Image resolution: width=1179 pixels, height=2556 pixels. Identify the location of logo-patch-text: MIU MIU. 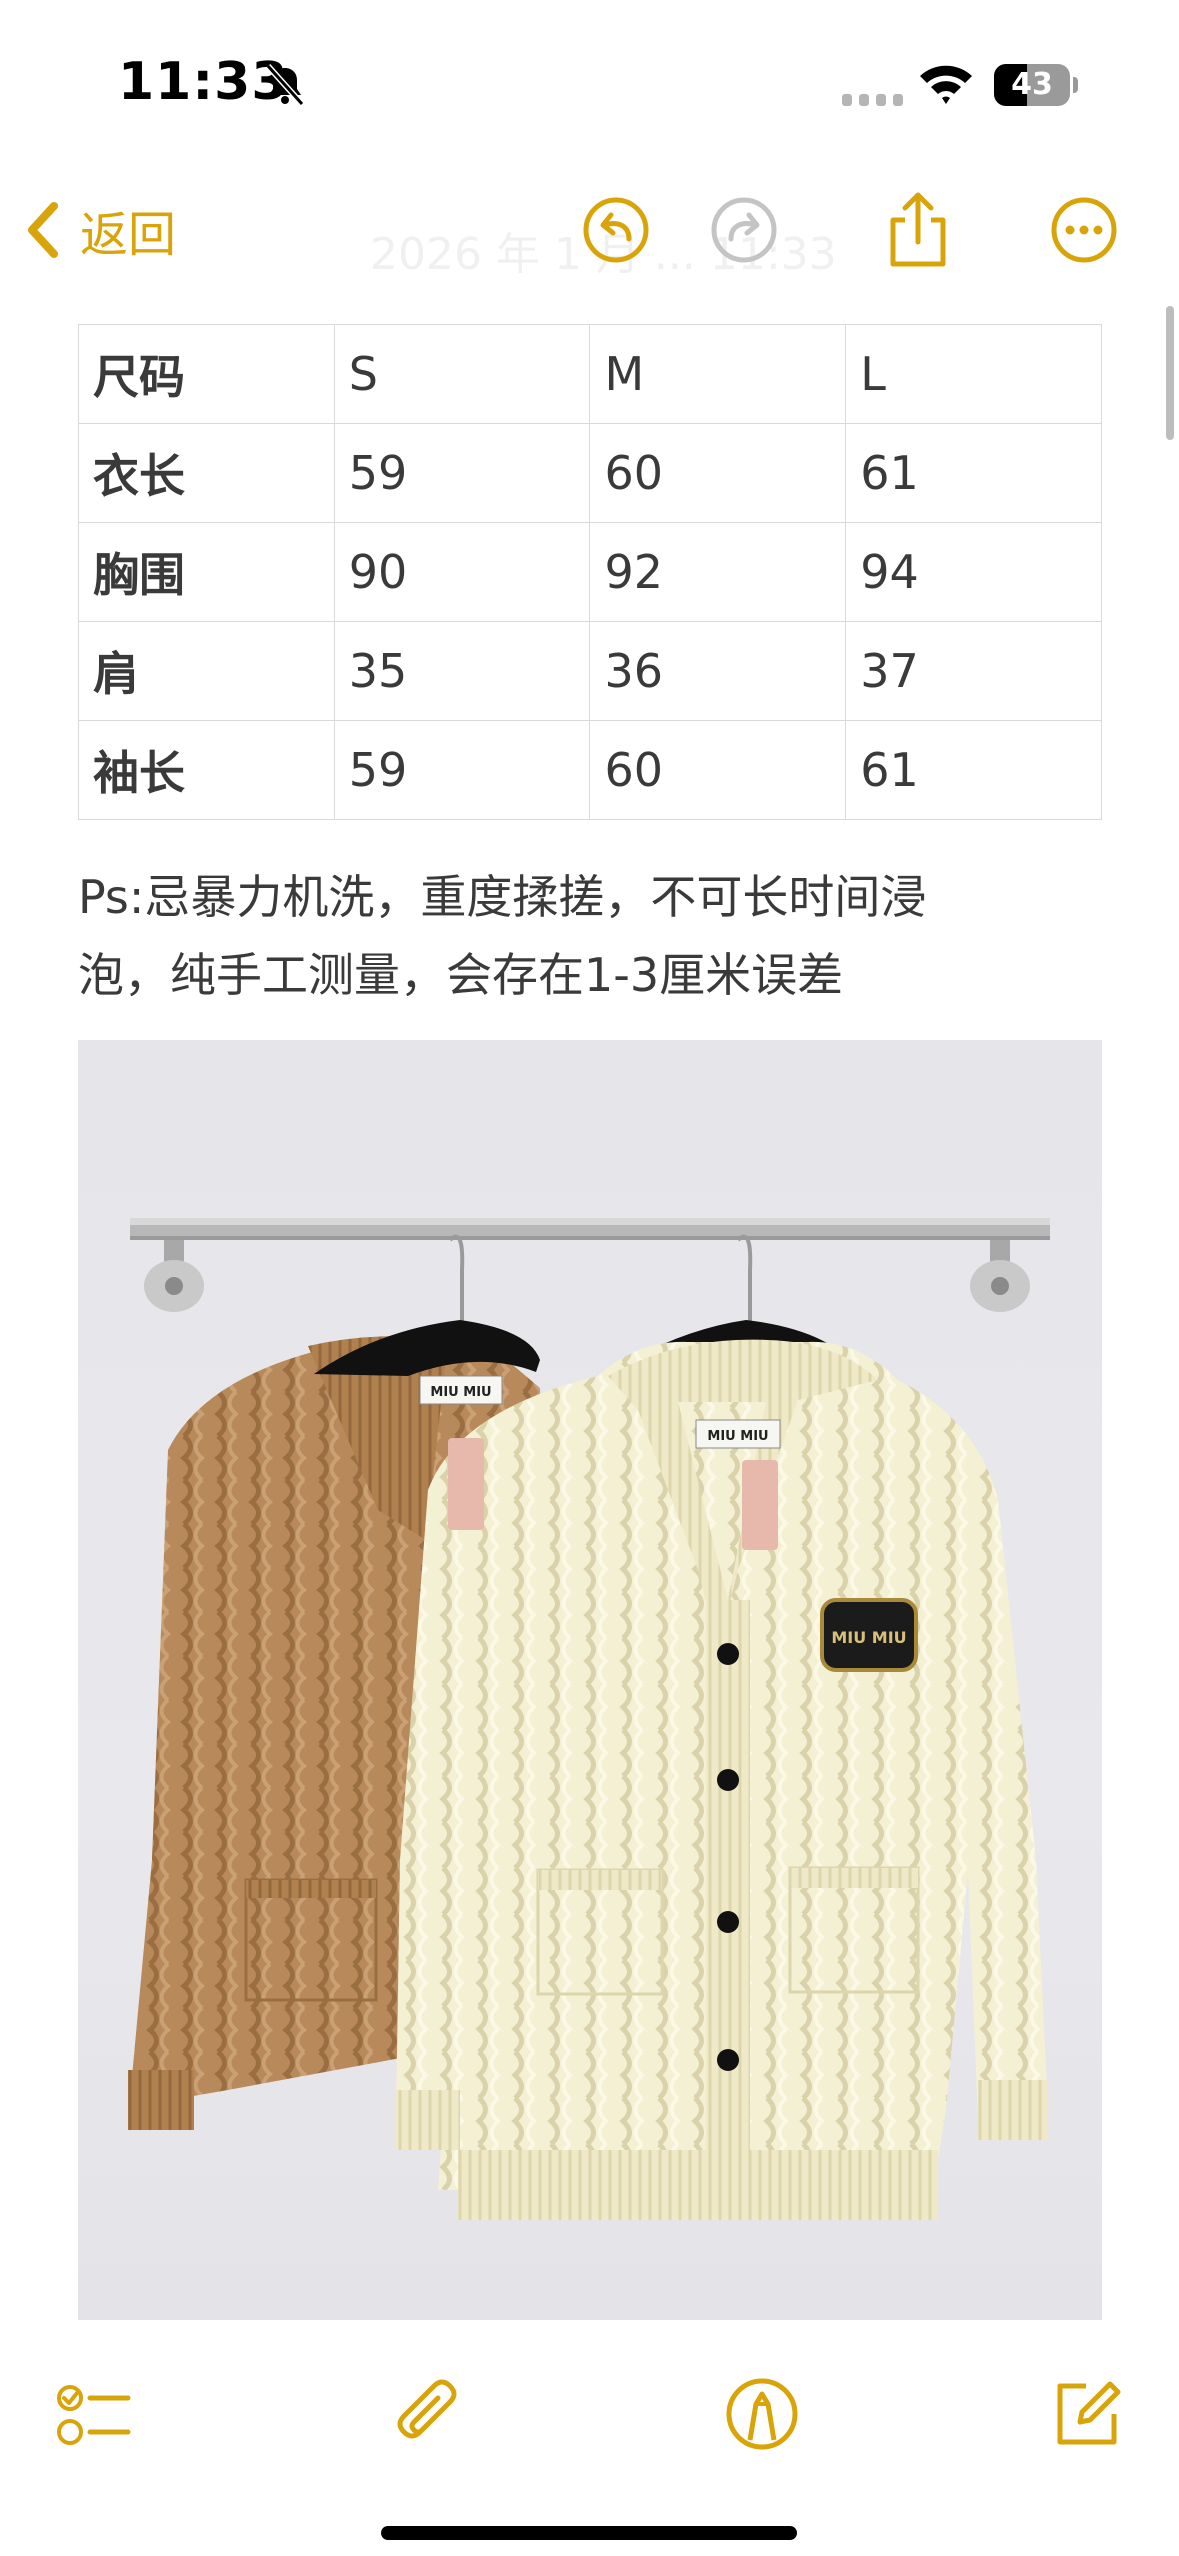
(868, 1637).